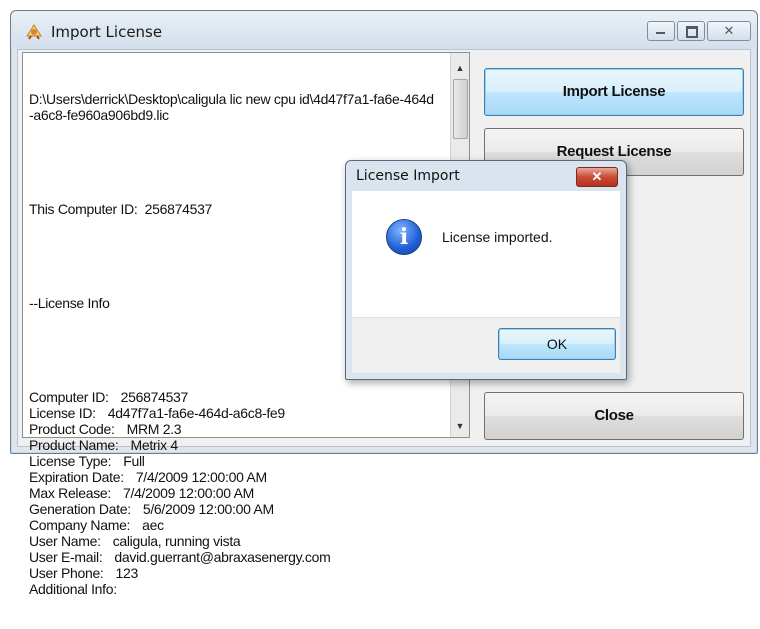  I want to click on license-field-label: Max Release:, so click(70, 493).